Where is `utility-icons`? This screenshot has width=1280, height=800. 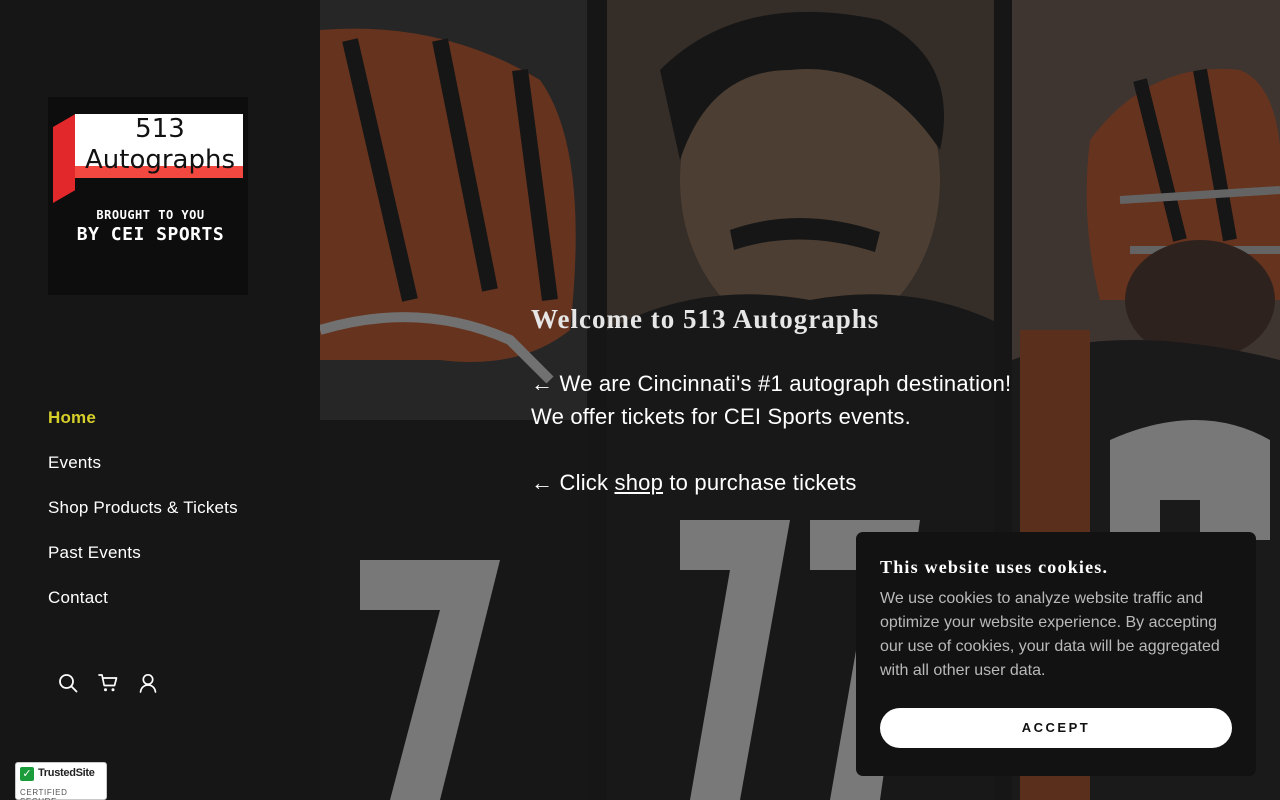
utility-icons is located at coordinates (108, 683).